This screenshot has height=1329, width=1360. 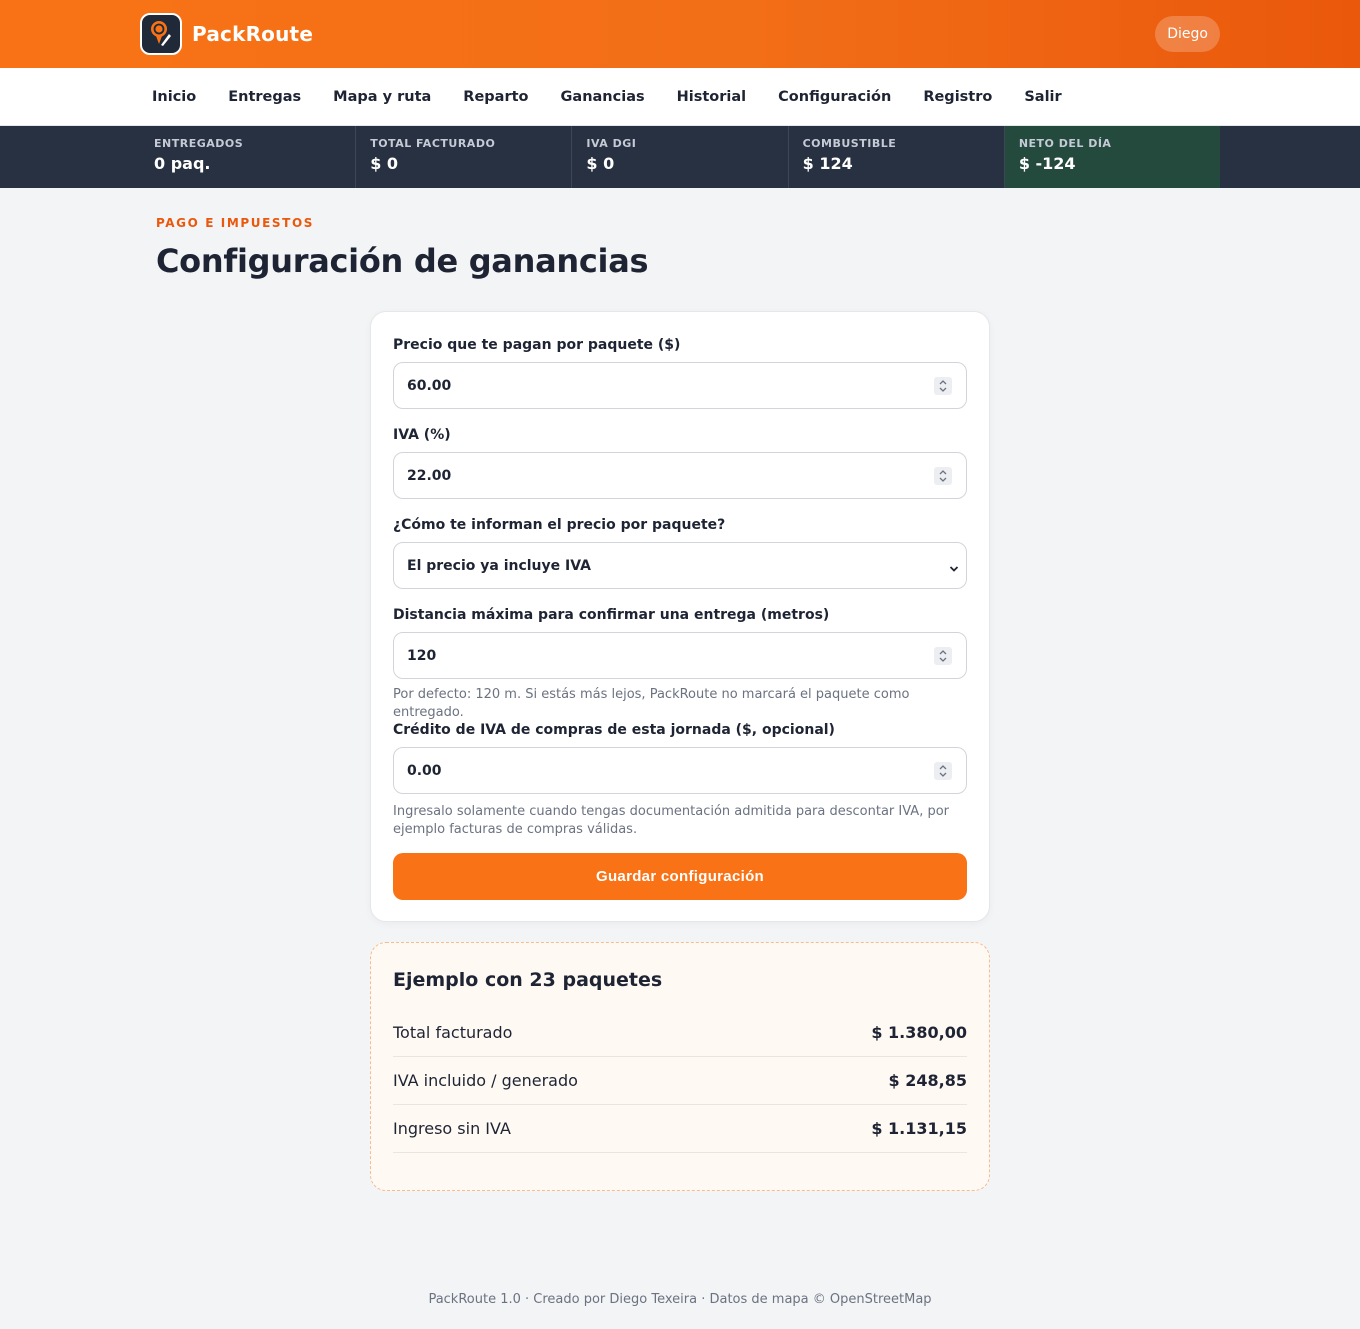 What do you see at coordinates (422, 435) in the screenshot?
I see `iva-label: IVA (%)` at bounding box center [422, 435].